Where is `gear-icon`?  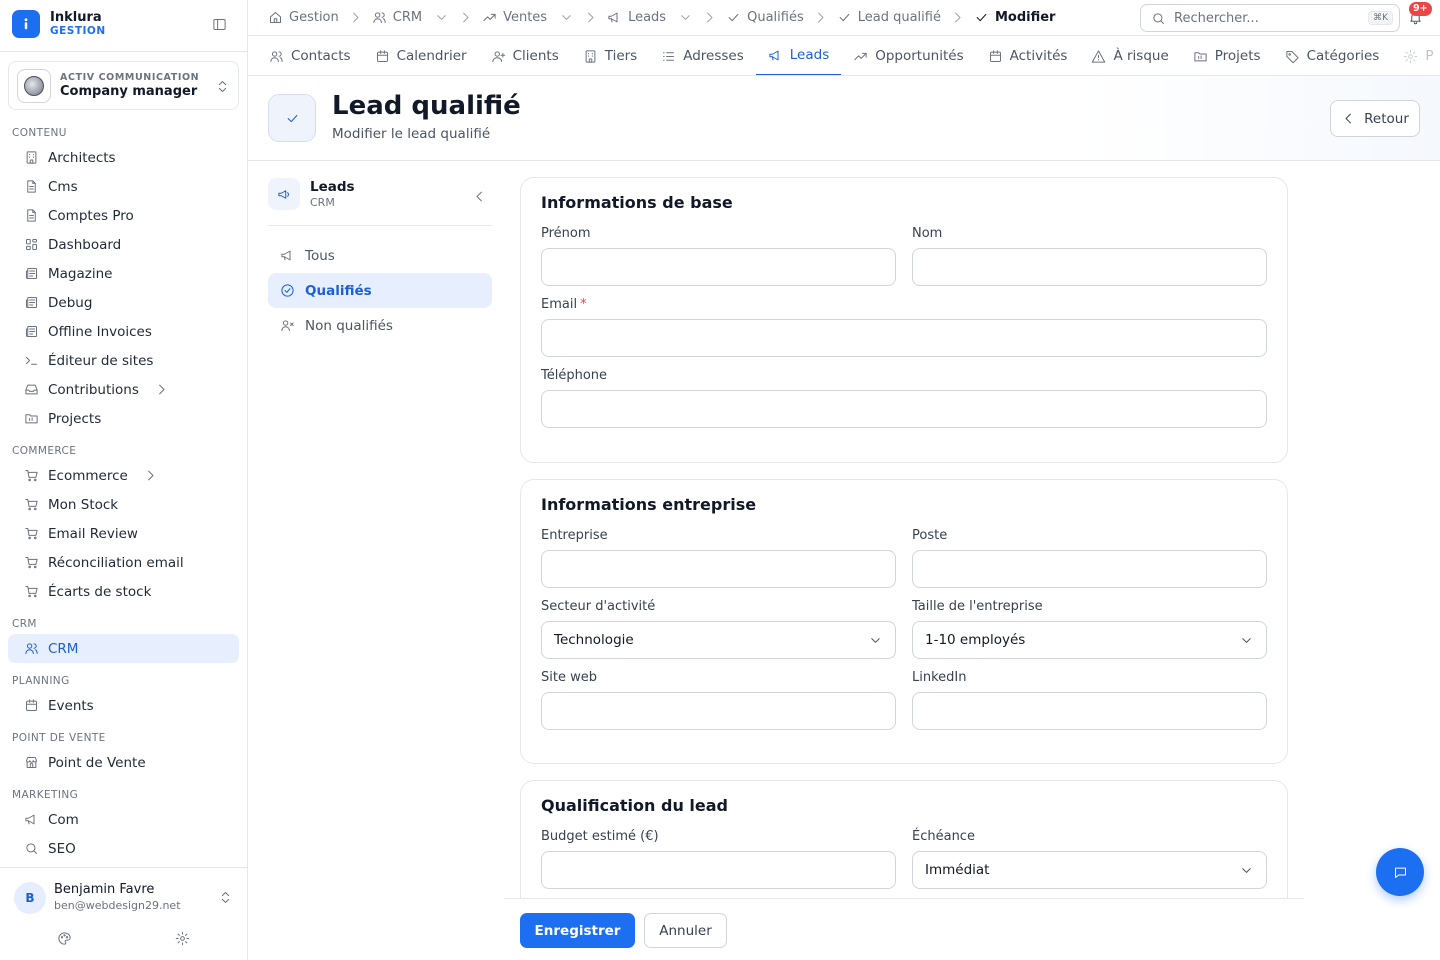 gear-icon is located at coordinates (182, 938).